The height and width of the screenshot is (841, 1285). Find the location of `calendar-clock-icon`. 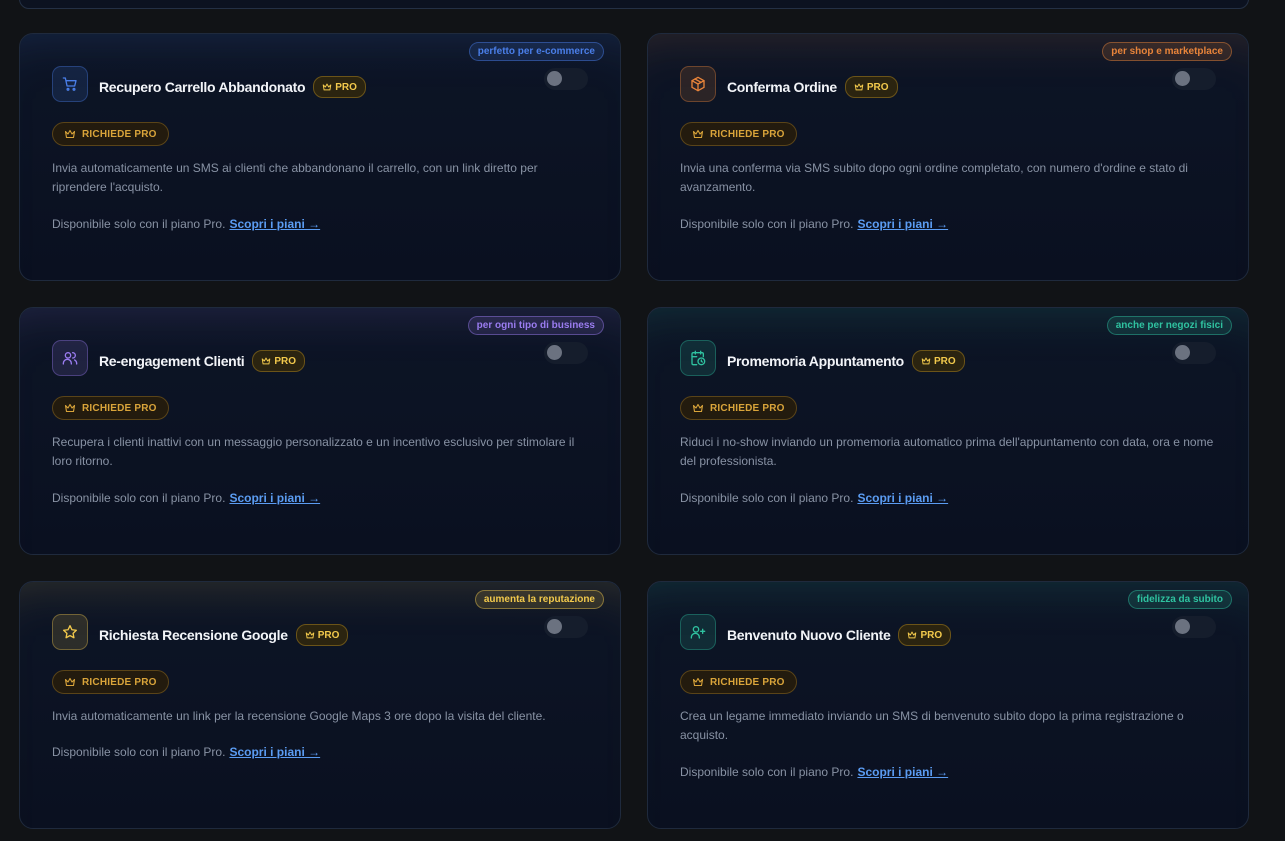

calendar-clock-icon is located at coordinates (698, 358).